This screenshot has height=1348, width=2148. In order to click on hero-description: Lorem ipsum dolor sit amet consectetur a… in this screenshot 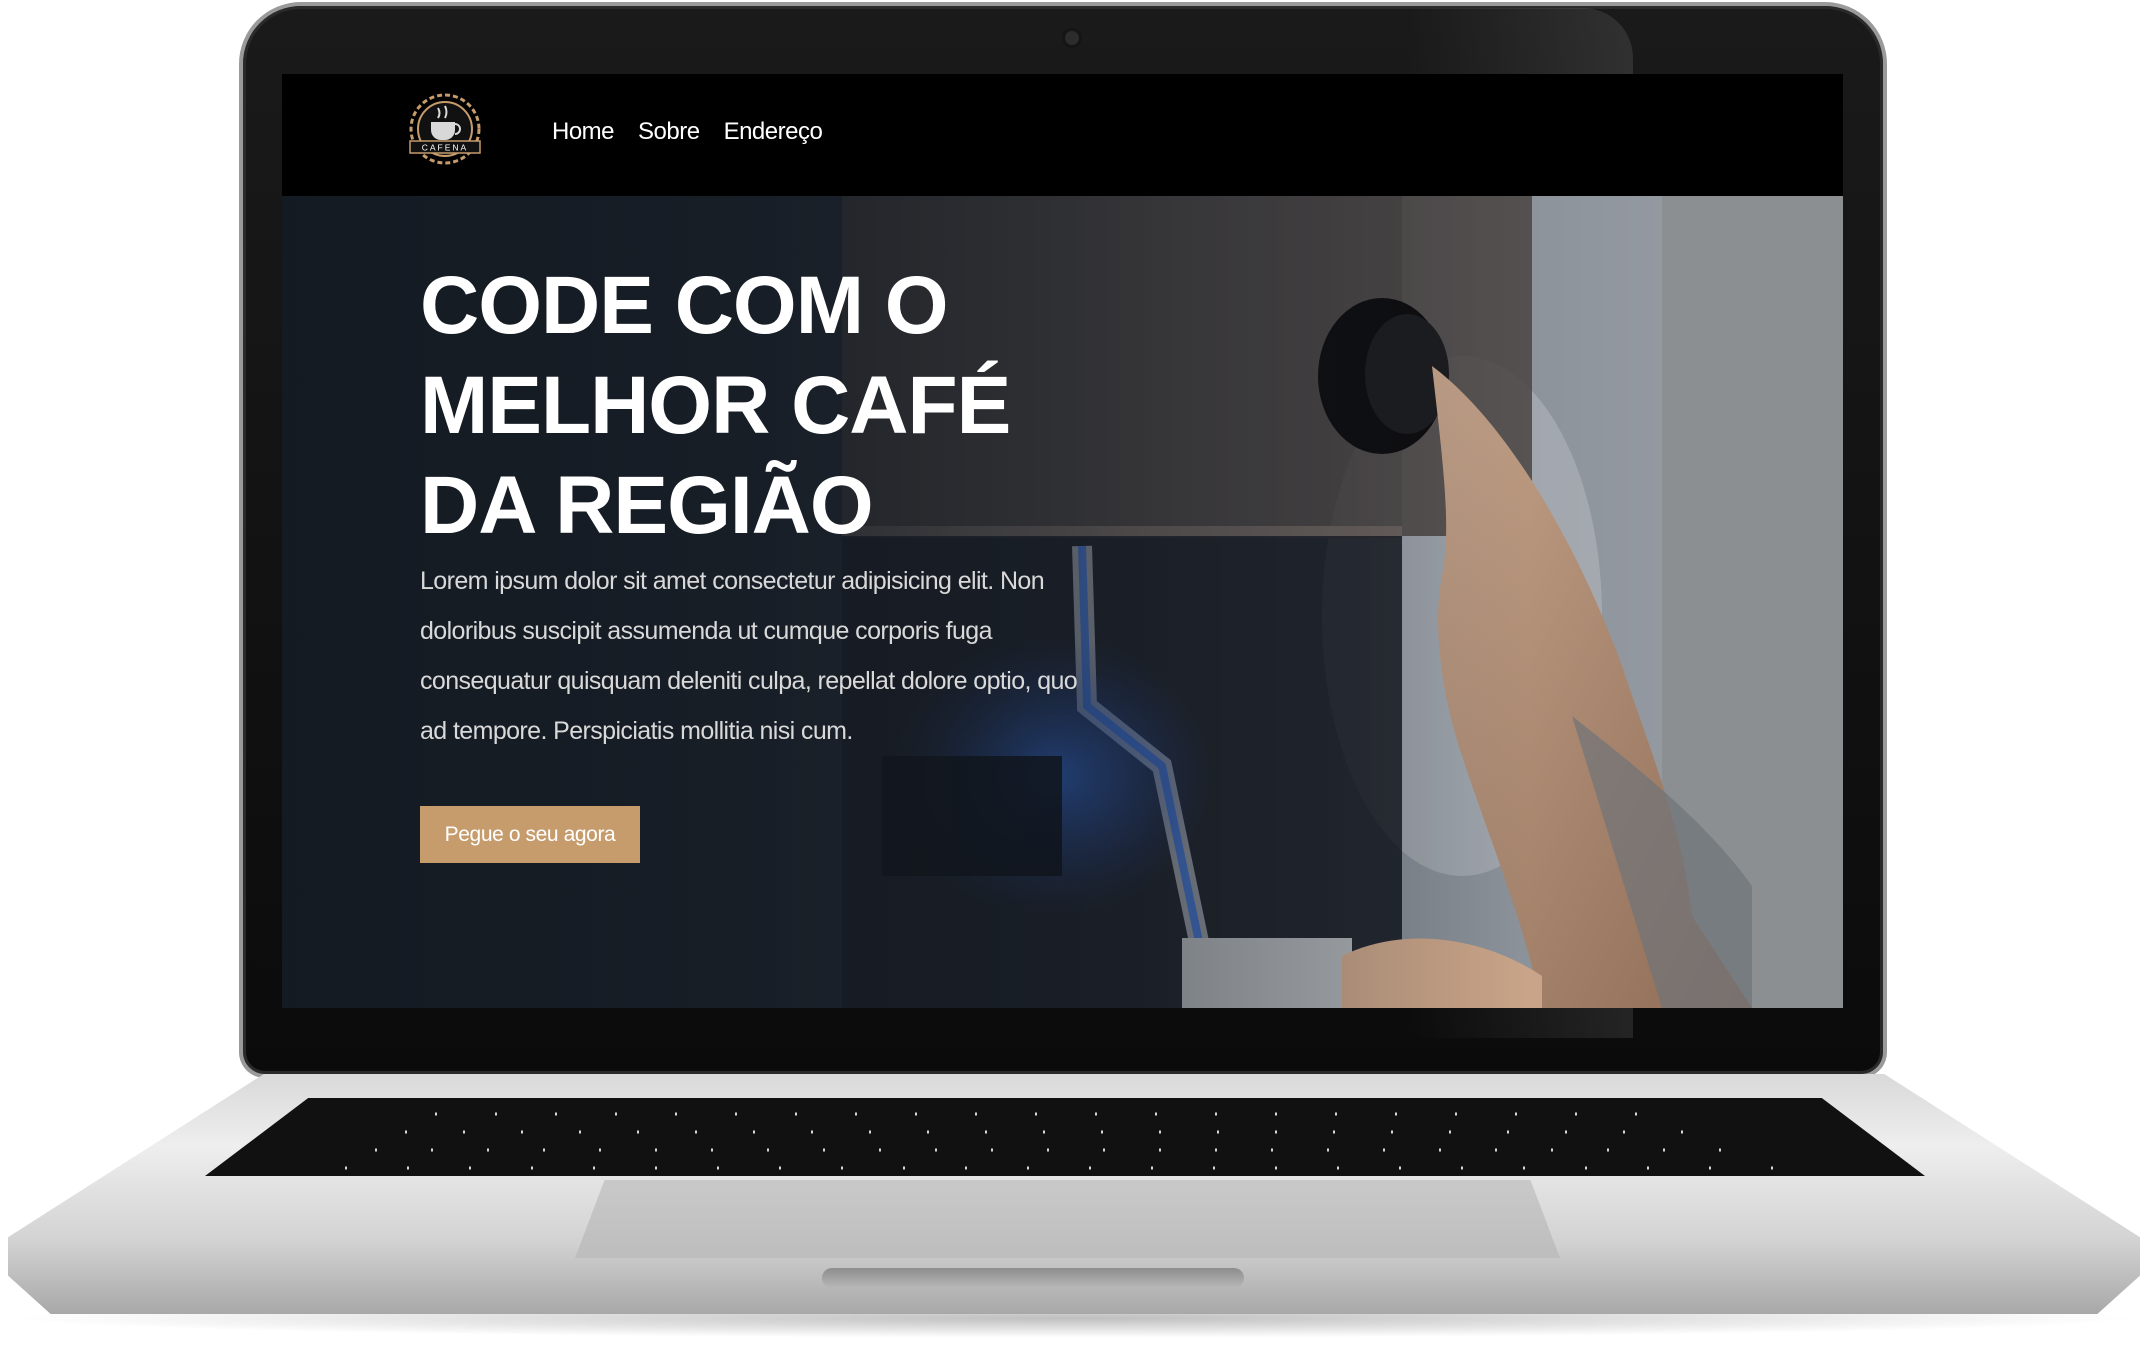, I will do `click(749, 656)`.